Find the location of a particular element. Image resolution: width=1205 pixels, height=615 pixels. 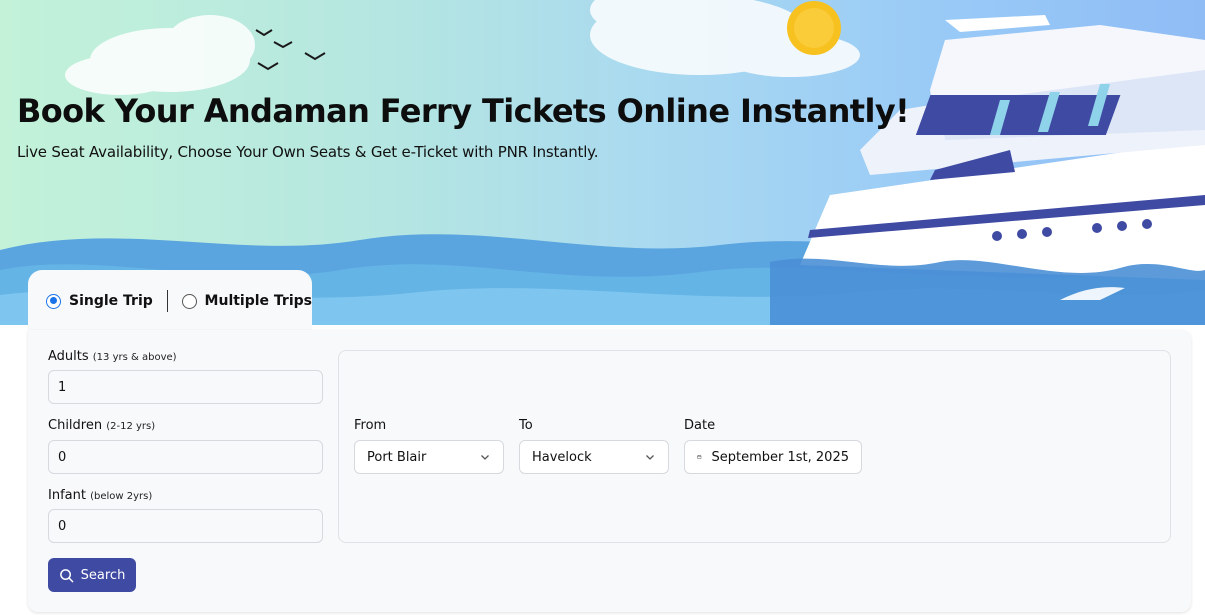

search-button: Search is located at coordinates (92, 575).